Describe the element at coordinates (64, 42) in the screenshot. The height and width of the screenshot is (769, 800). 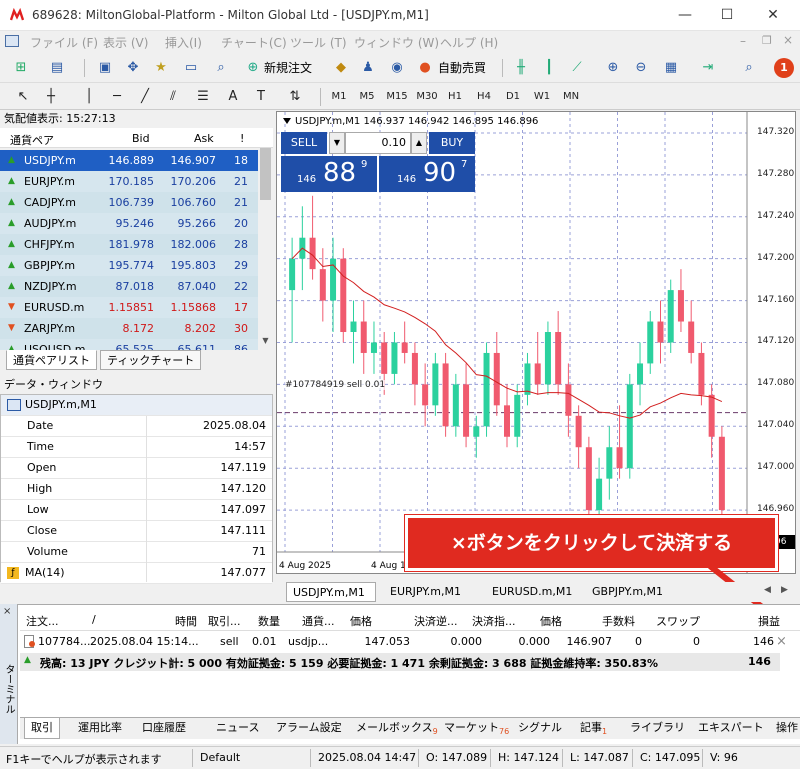
I see `menu-file: ファイル (F)` at that location.